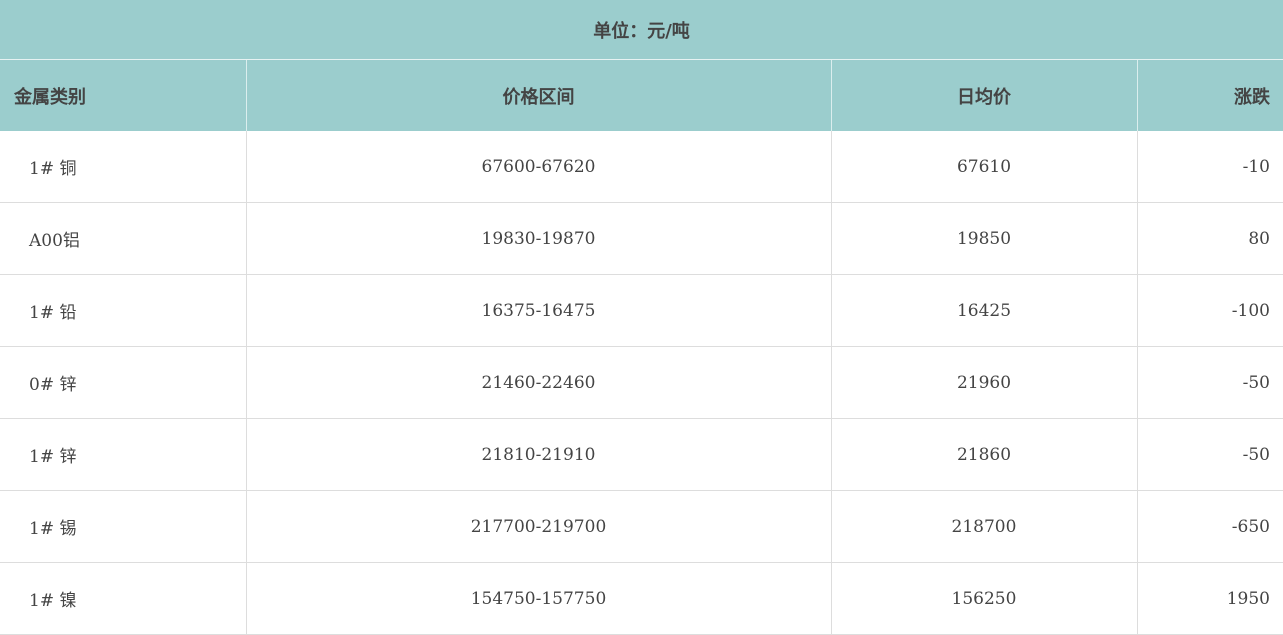 The height and width of the screenshot is (635, 1283). Describe the element at coordinates (538, 598) in the screenshot. I see `cell-price-range: 154750-157750` at that location.